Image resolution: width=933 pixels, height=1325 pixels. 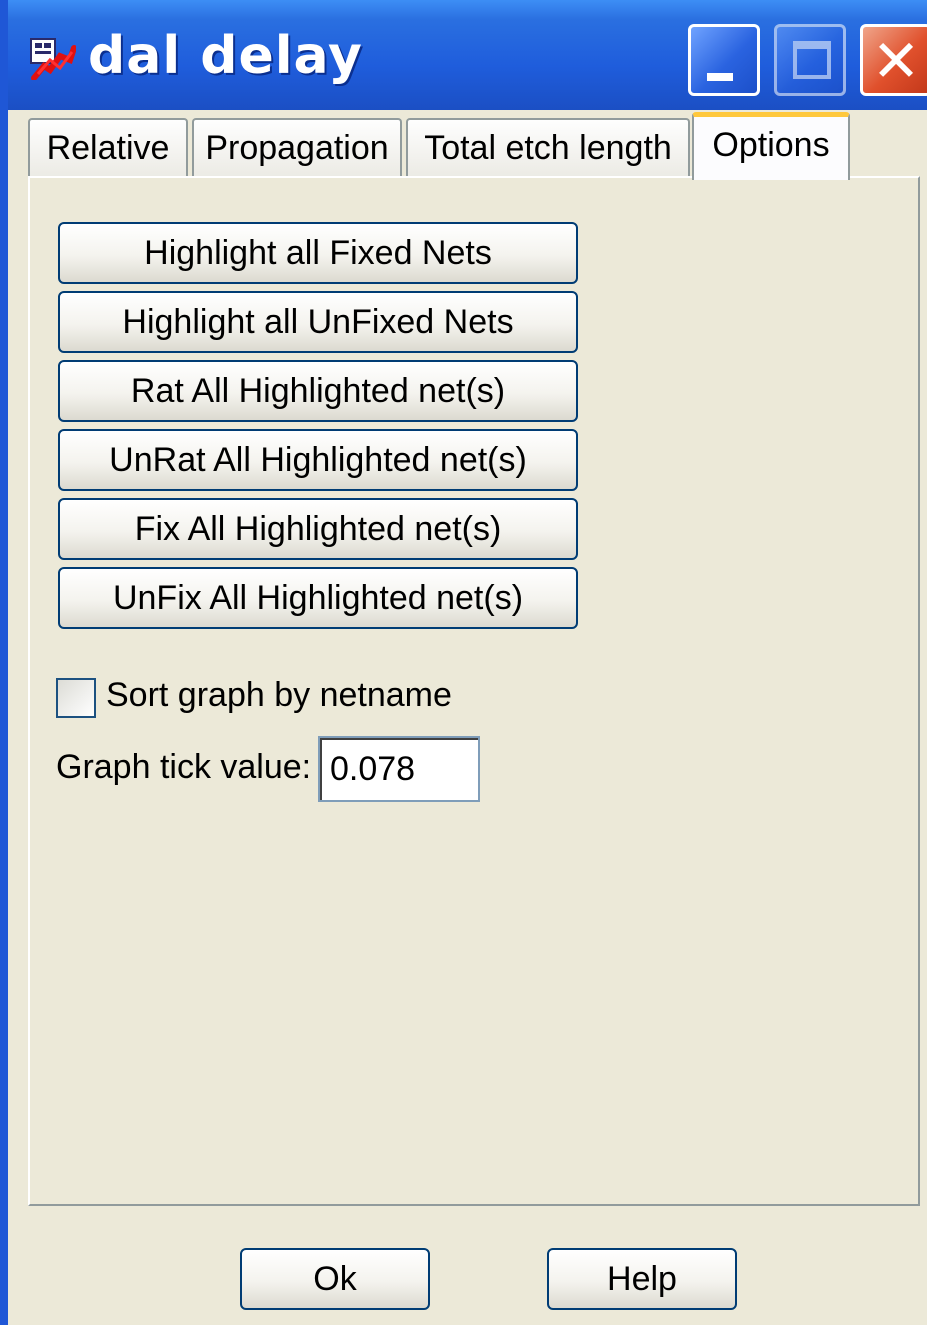 What do you see at coordinates (724, 60) in the screenshot?
I see `minimize-button` at bounding box center [724, 60].